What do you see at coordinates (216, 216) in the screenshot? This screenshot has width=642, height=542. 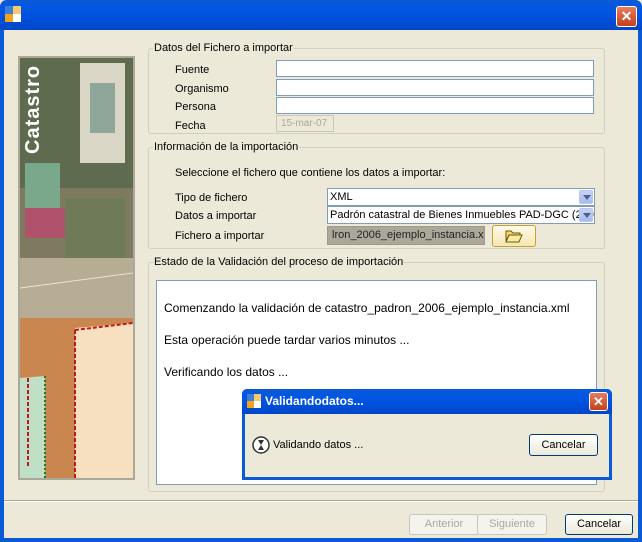 I see `datos-importar-label: Datos a importar` at bounding box center [216, 216].